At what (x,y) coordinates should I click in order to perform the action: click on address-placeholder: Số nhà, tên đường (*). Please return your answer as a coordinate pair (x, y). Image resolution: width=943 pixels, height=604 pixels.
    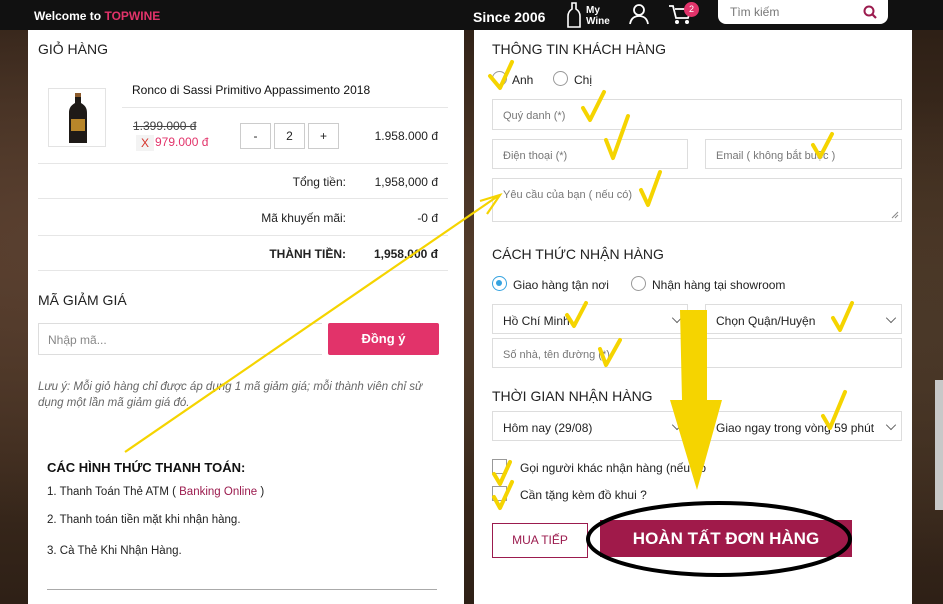
    Looking at the image, I should click on (556, 355).